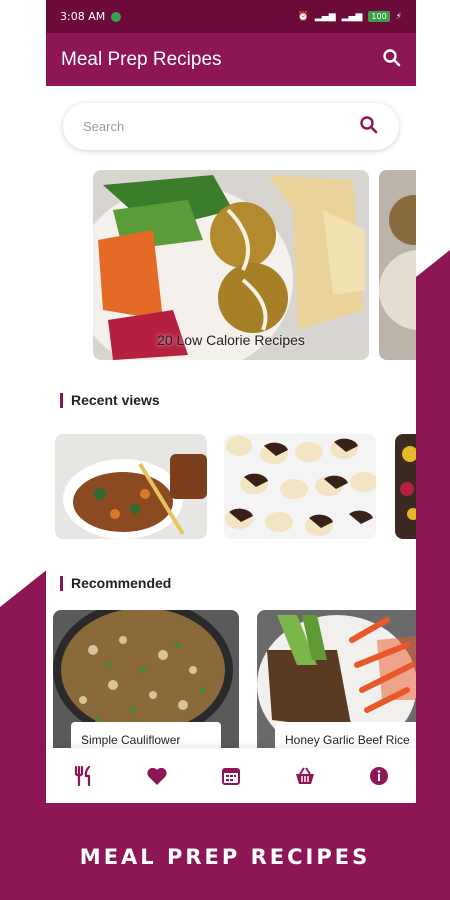 The image size is (450, 900). I want to click on search-input, so click(203, 126).